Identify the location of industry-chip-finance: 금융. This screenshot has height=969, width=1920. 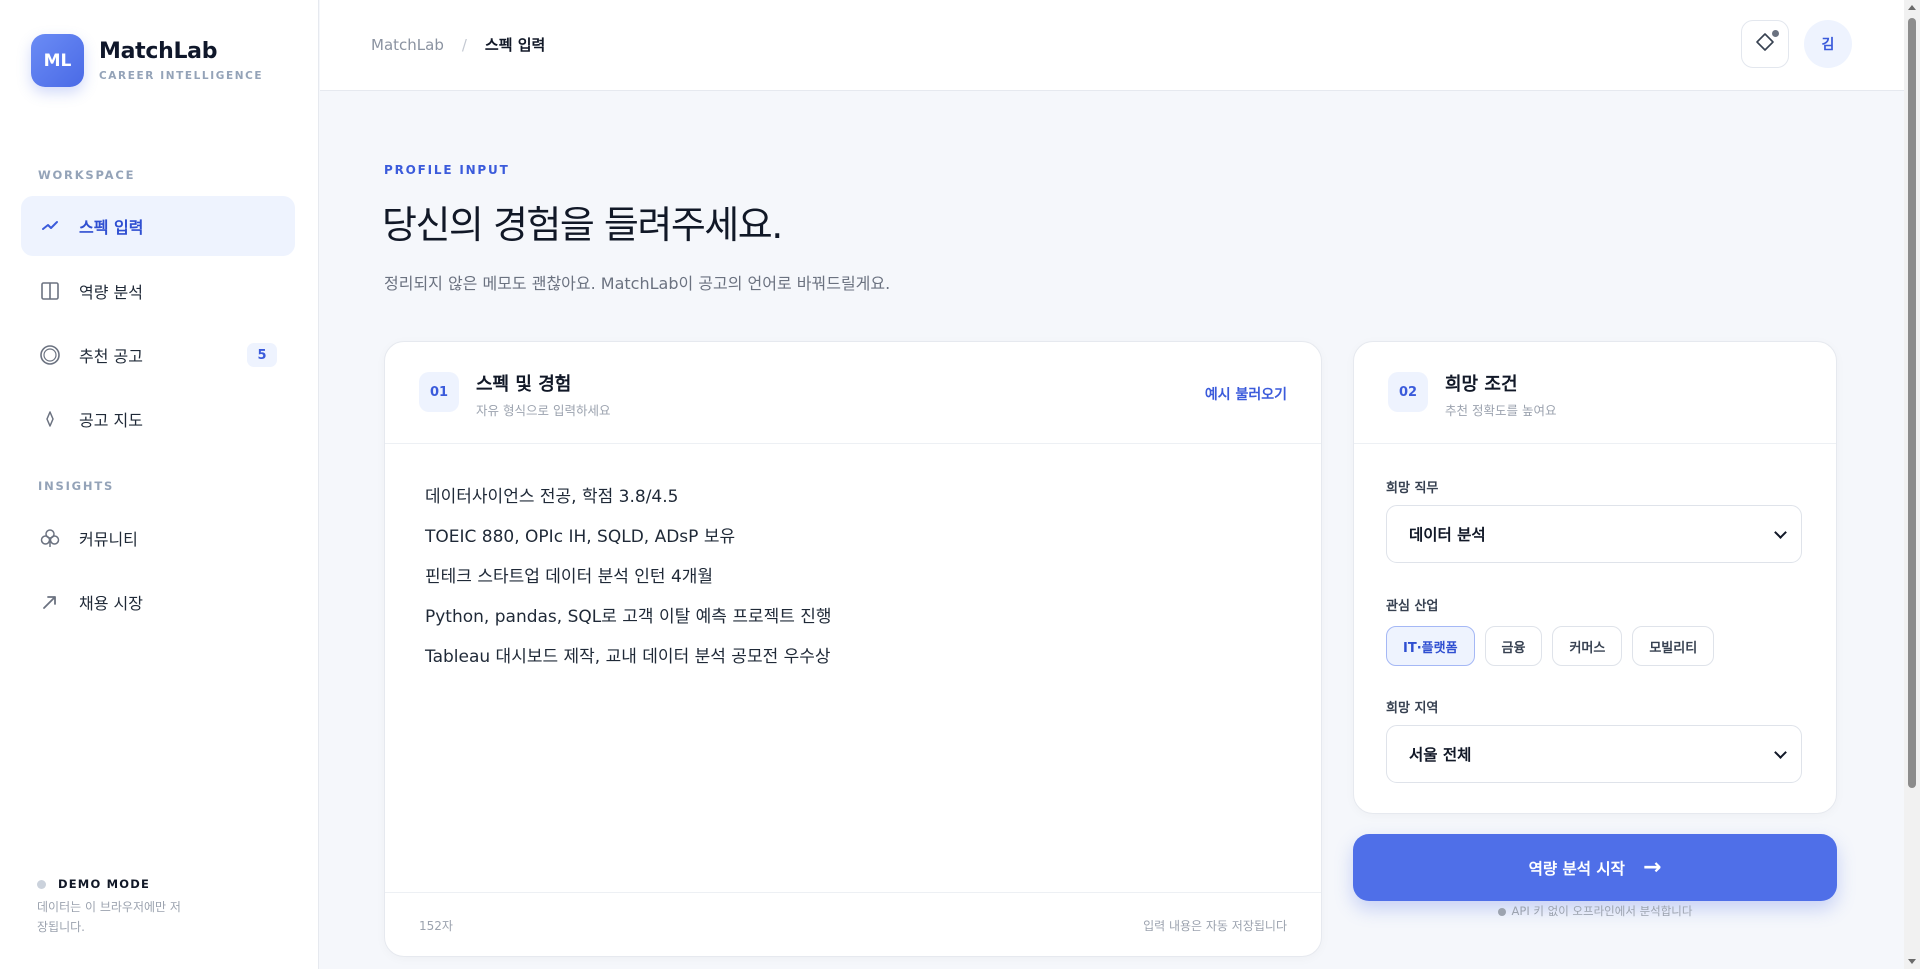
(1513, 646).